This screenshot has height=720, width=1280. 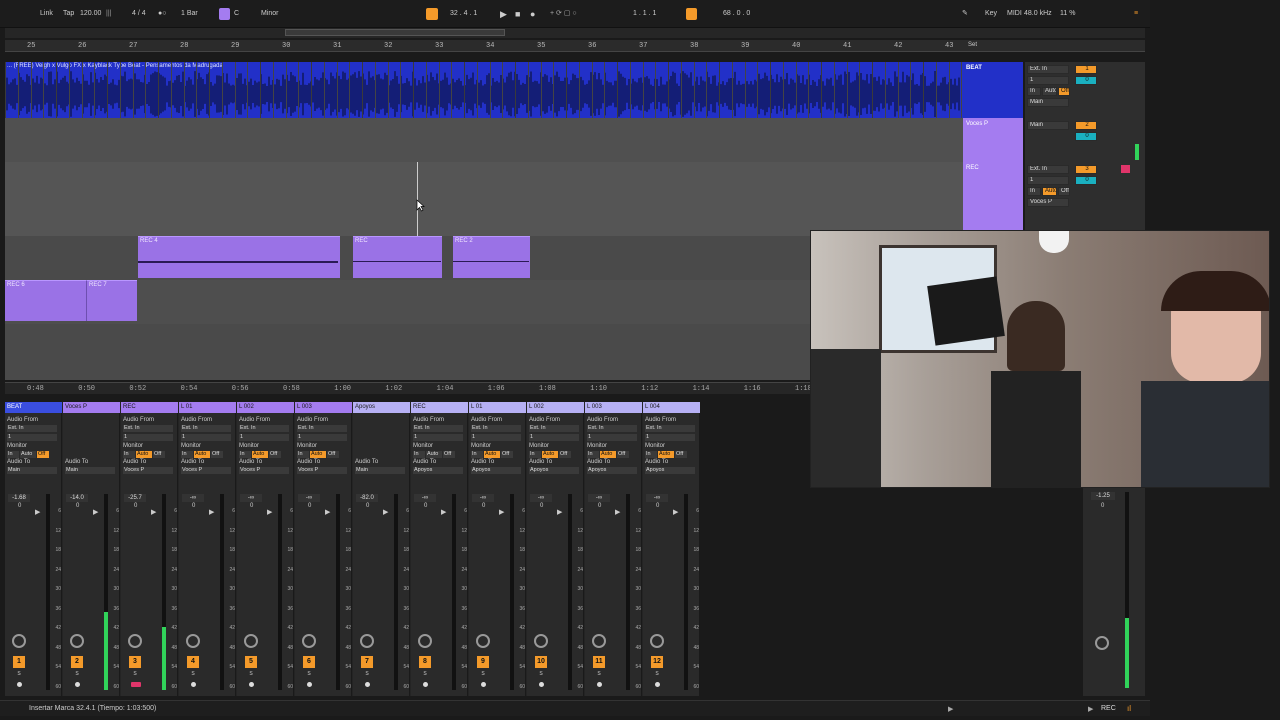 What do you see at coordinates (563, 14) in the screenshot?
I see `automation-tools-icon: + ⟳ ▢ ○` at bounding box center [563, 14].